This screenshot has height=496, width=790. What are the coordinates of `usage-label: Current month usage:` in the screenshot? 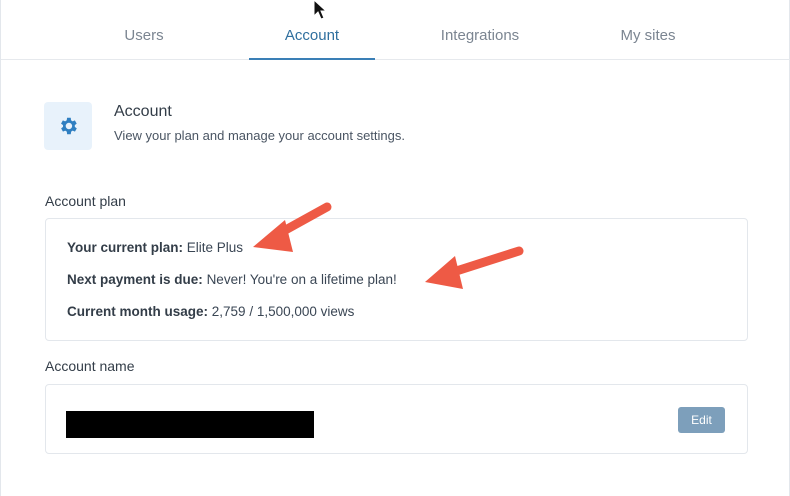 It's located at (138, 311).